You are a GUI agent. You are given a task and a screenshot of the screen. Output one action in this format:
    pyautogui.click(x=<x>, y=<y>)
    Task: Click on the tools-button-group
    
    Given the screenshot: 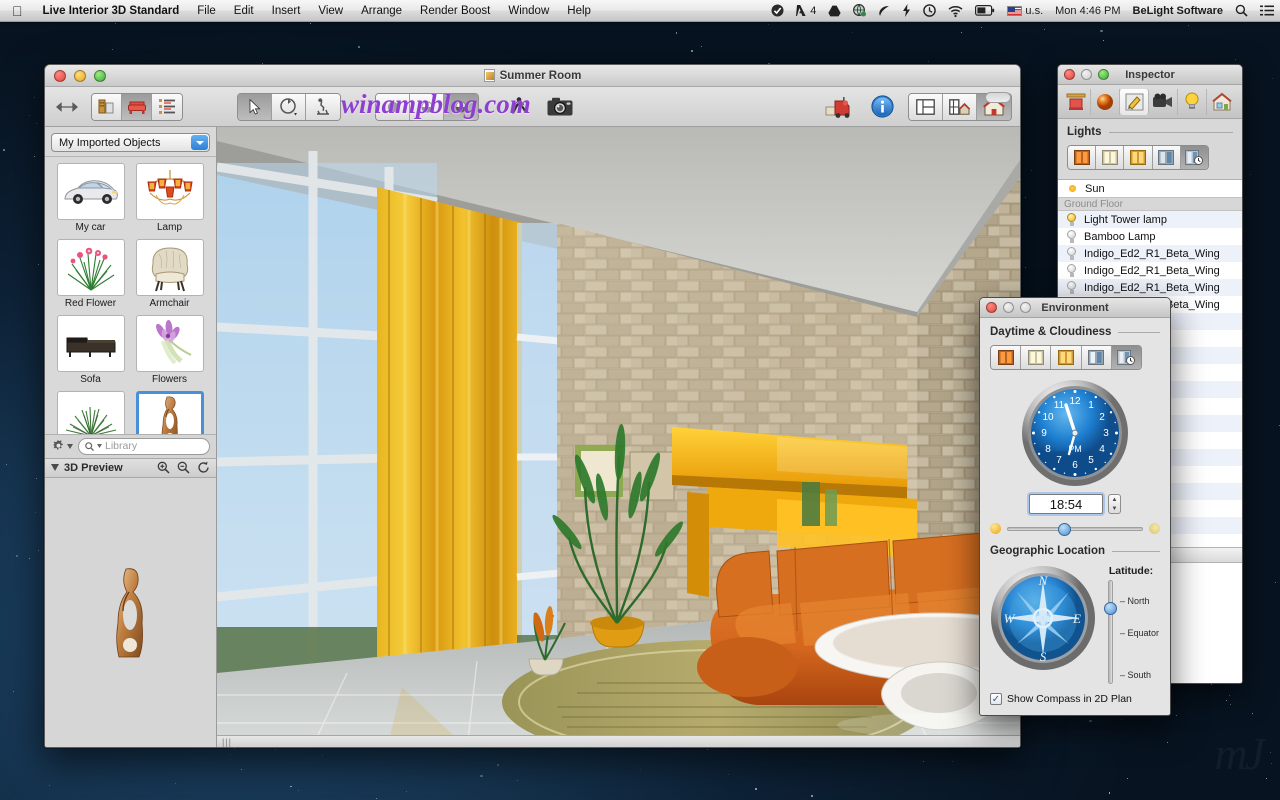 What is the action you would take?
    pyautogui.click(x=289, y=106)
    